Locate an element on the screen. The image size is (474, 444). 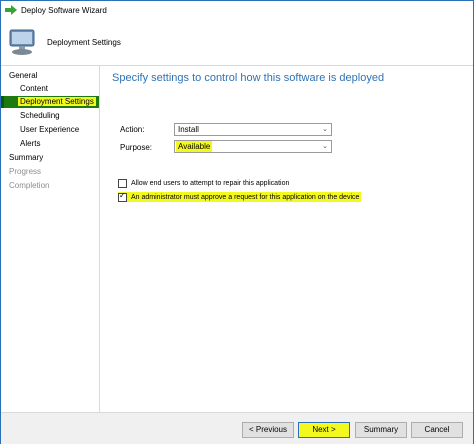
green-arrow-icon is located at coordinates (11, 10).